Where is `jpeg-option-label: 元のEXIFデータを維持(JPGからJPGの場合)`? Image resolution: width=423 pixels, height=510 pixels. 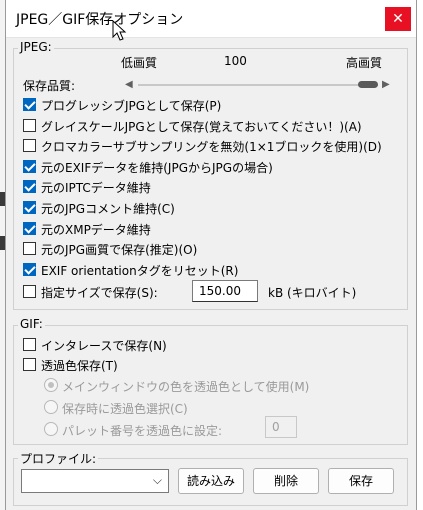 jpeg-option-label: 元のEXIFデータを維持(JPGからJPGの場合) is located at coordinates (157, 167).